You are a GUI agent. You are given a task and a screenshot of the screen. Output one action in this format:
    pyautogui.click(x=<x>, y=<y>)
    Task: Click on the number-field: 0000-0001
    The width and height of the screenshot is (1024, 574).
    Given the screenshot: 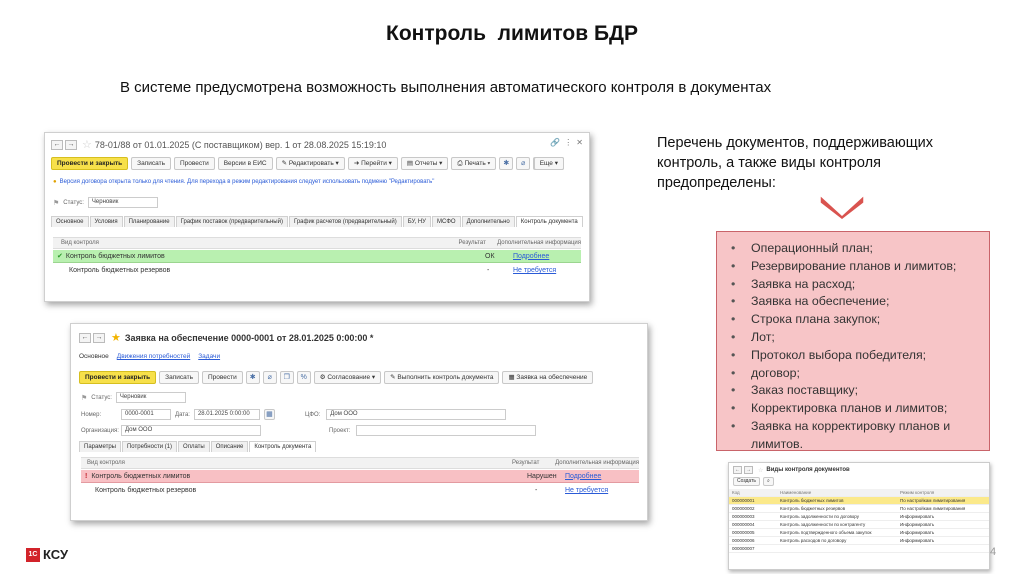 What is the action you would take?
    pyautogui.click(x=146, y=414)
    